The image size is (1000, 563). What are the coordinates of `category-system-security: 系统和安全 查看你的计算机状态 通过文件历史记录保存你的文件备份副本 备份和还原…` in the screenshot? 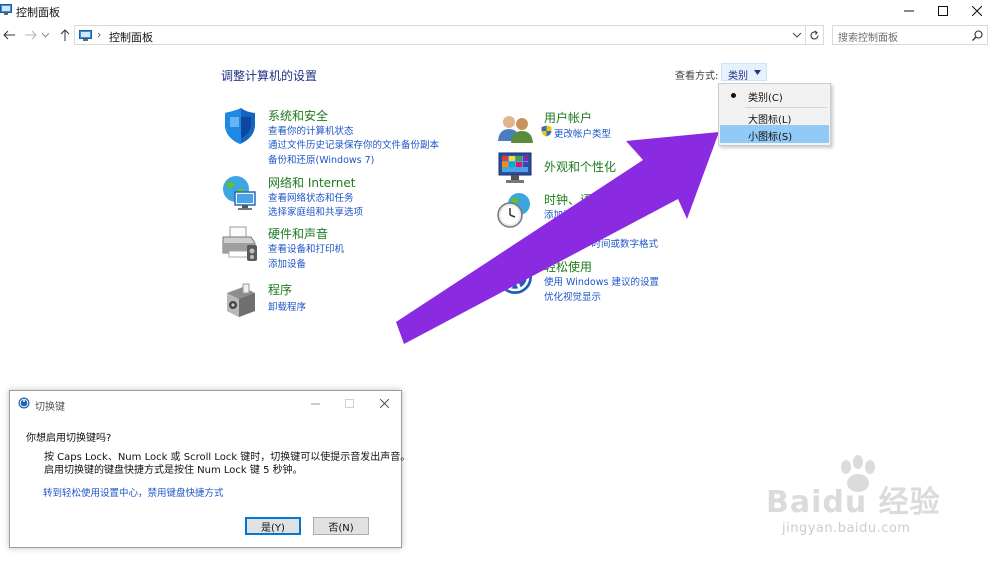 It's located at (351, 137).